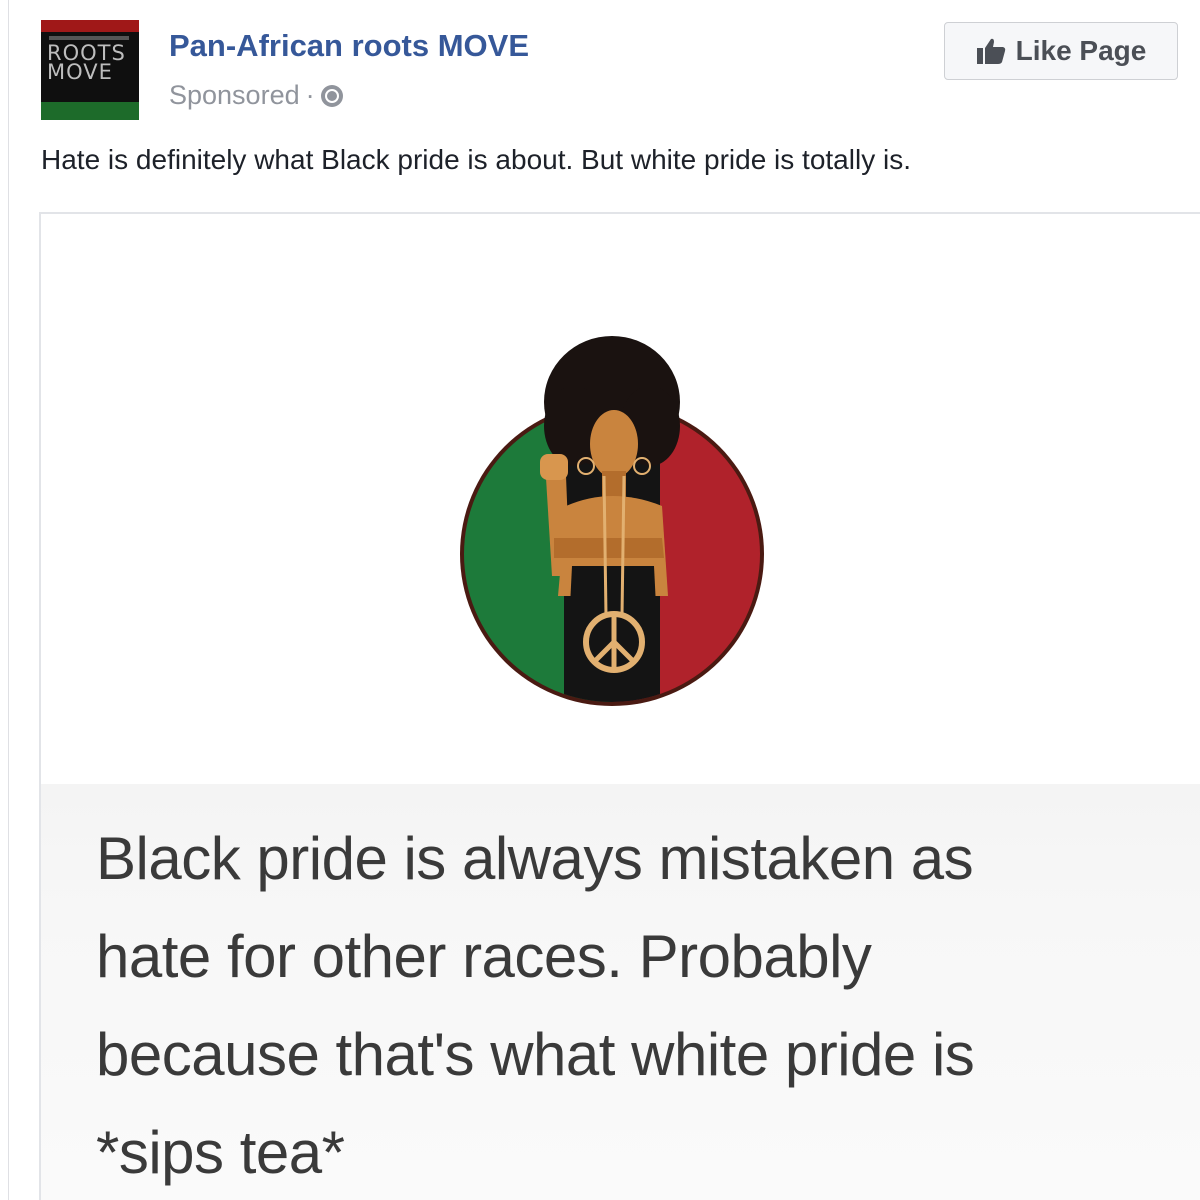 The width and height of the screenshot is (1200, 1200). I want to click on avatar-green-stripe, so click(90, 111).